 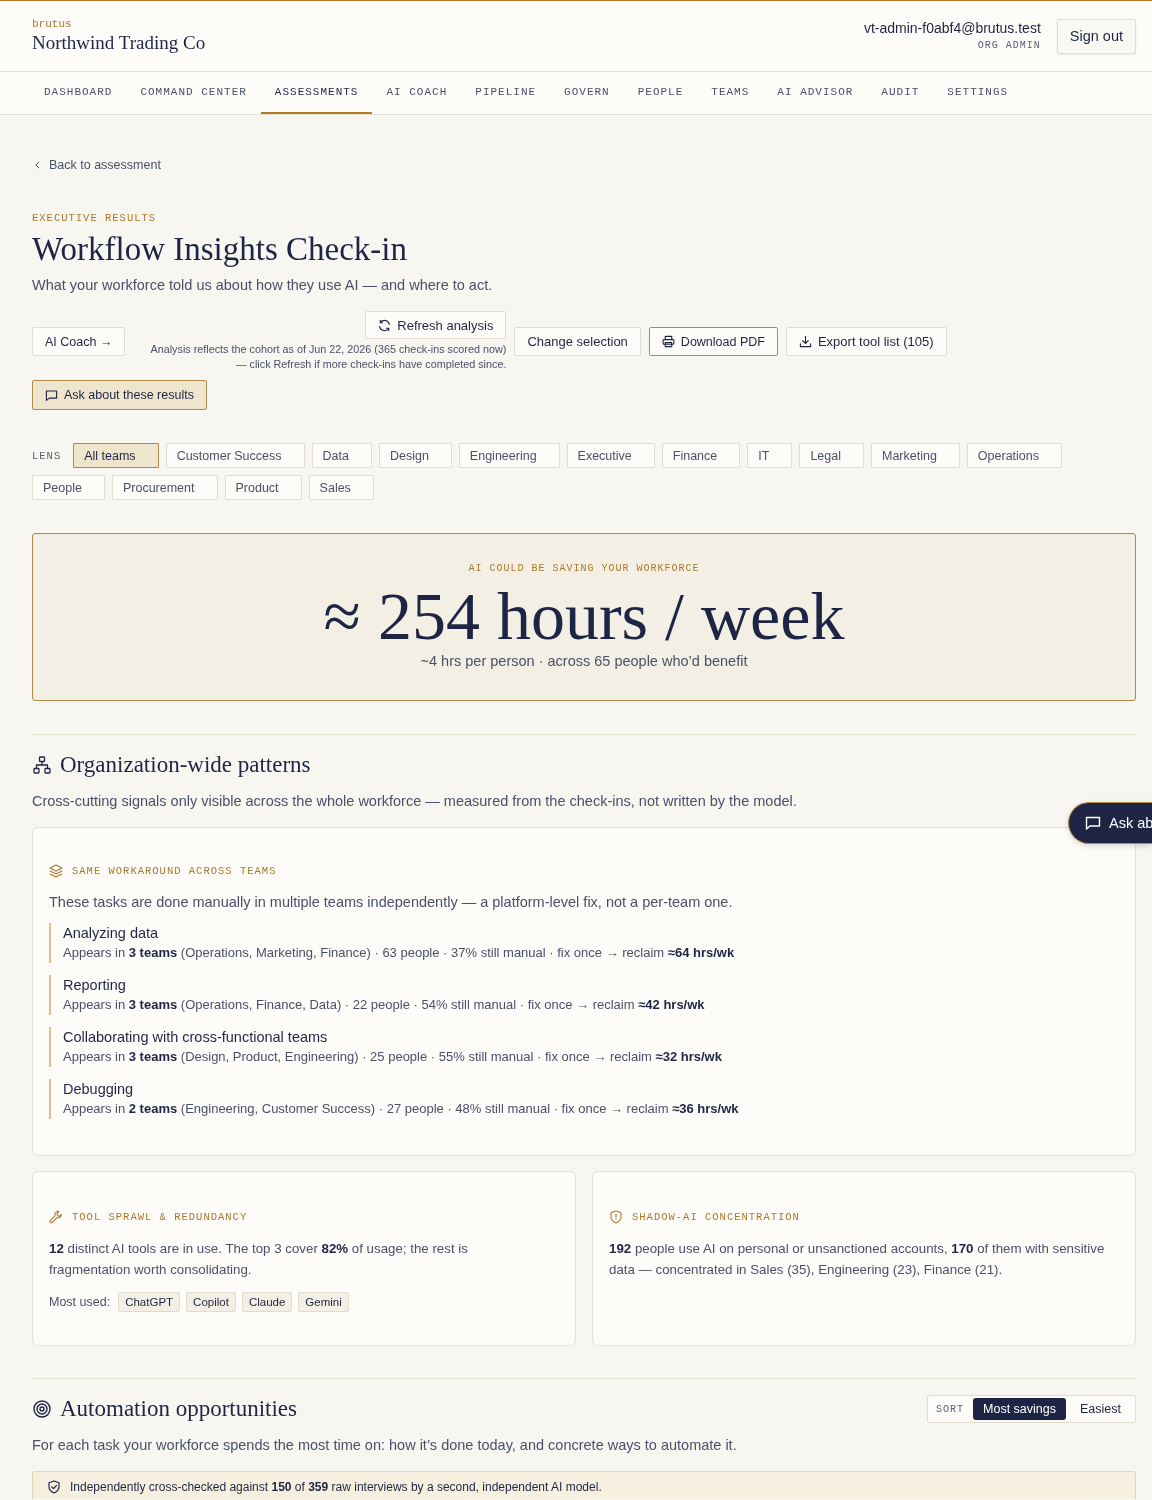 I want to click on chevron-left-icon, so click(x=37, y=165).